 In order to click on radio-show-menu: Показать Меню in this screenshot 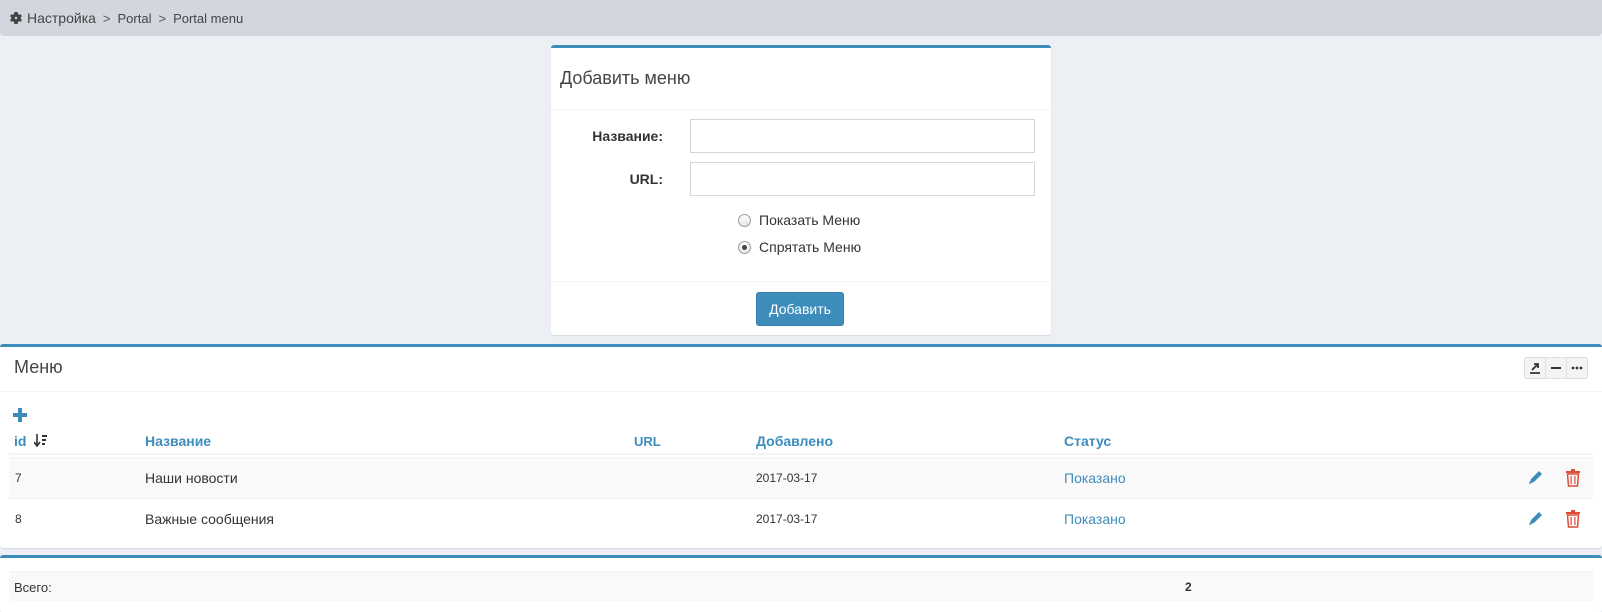, I will do `click(799, 220)`.